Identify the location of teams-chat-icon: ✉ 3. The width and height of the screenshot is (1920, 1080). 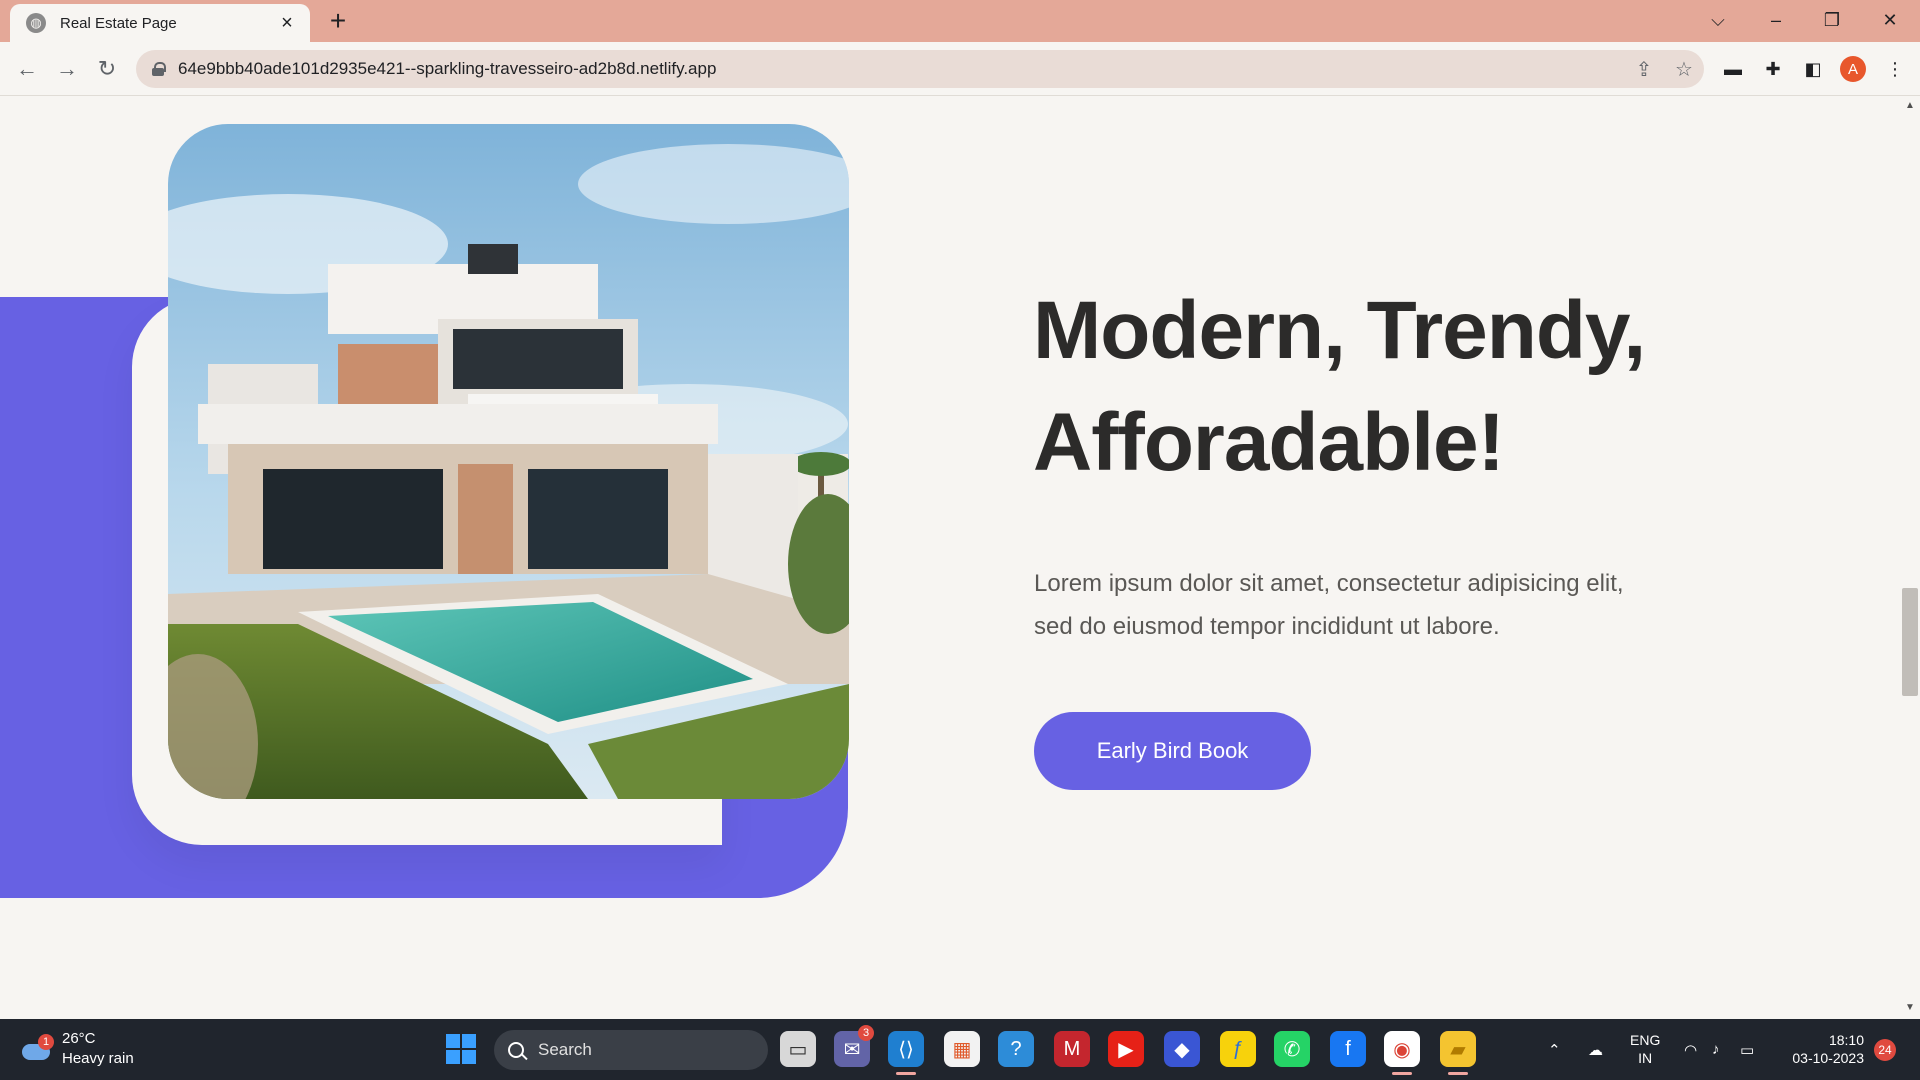
(854, 1046).